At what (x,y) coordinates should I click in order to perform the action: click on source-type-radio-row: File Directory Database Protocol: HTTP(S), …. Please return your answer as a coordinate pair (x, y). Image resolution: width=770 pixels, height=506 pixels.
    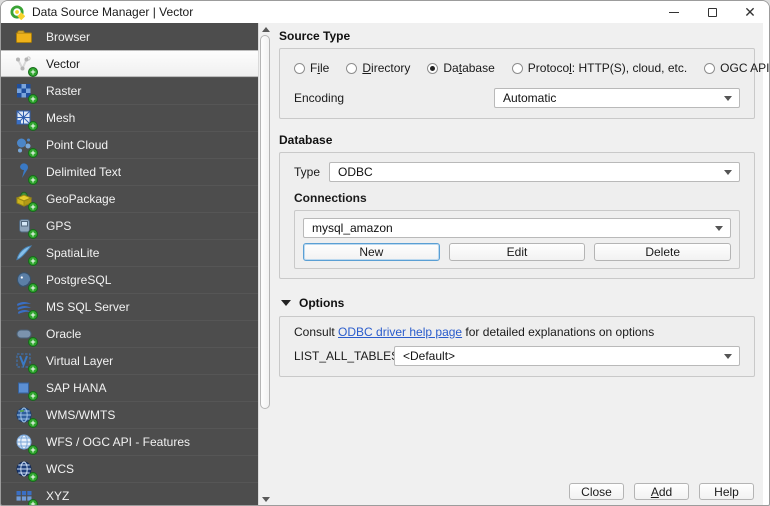
    Looking at the image, I should click on (531, 68).